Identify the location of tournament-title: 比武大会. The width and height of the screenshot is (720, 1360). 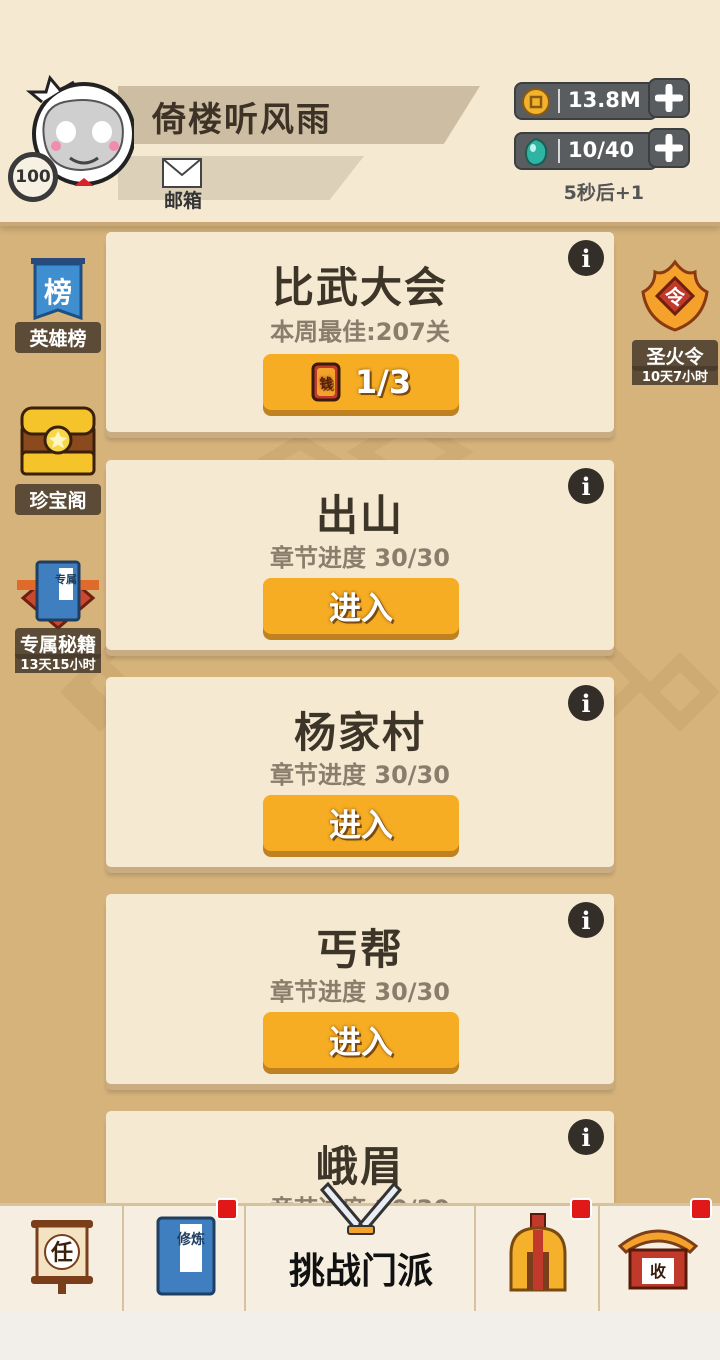
(359, 287).